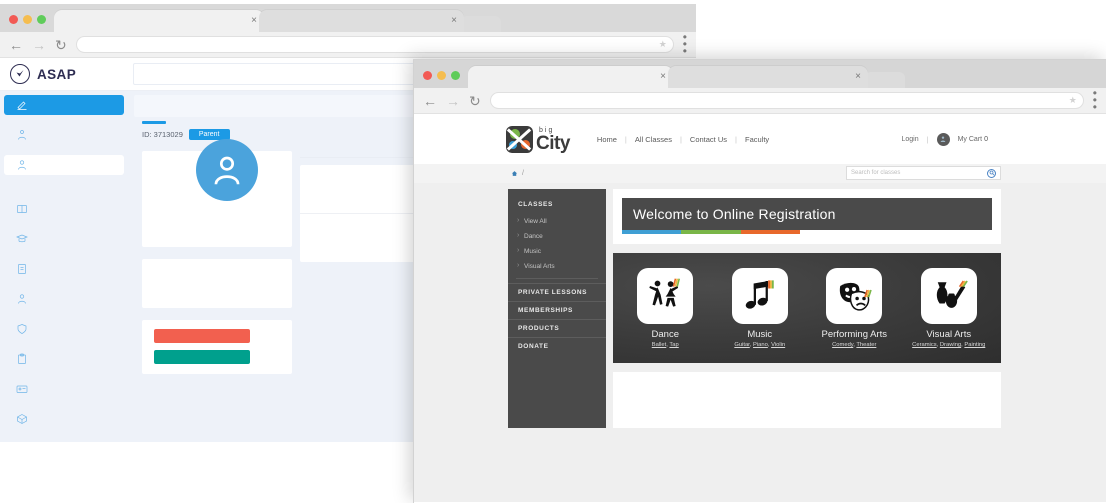 Image resolution: width=1106 pixels, height=503 pixels. Describe the element at coordinates (64, 359) in the screenshot. I see `sidebar-item-clipboard` at that location.